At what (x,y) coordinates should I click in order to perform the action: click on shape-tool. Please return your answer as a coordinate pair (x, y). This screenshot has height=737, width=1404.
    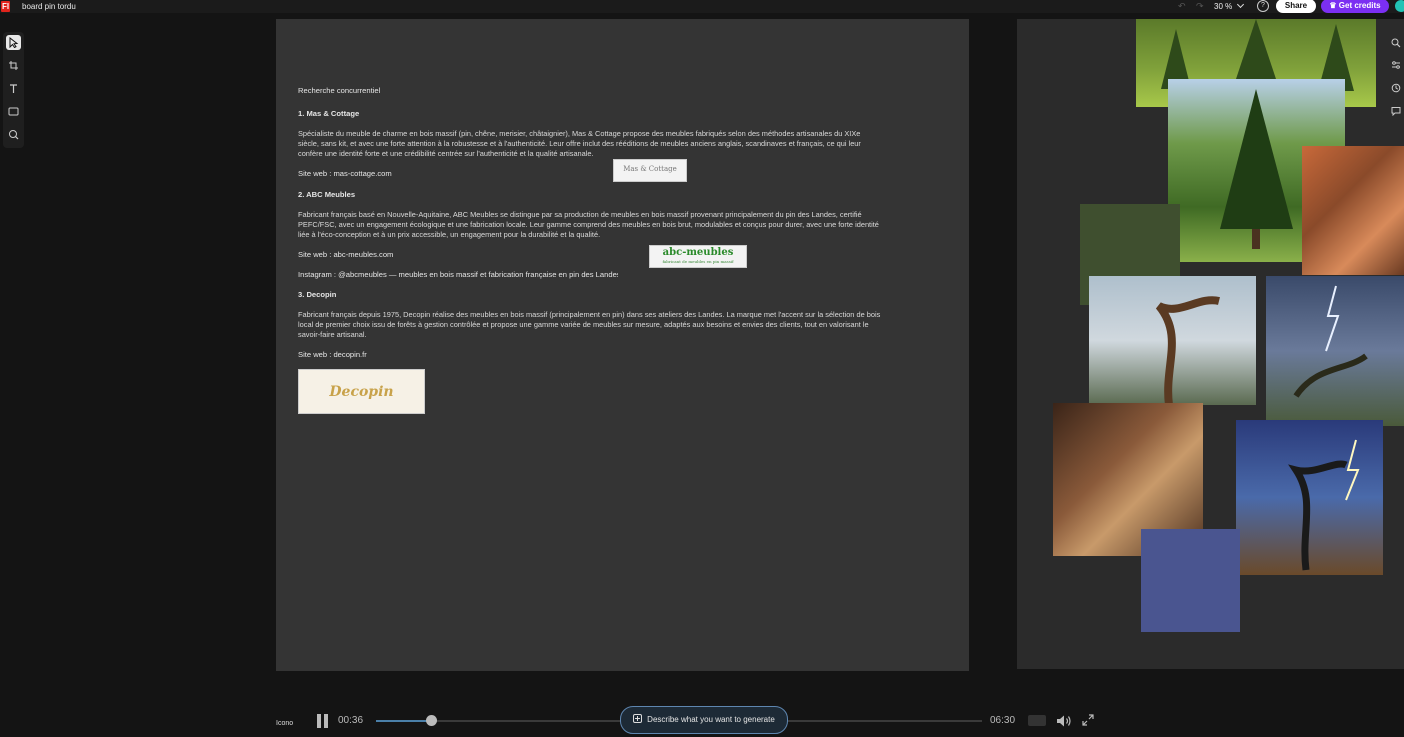
    Looking at the image, I should click on (13, 111).